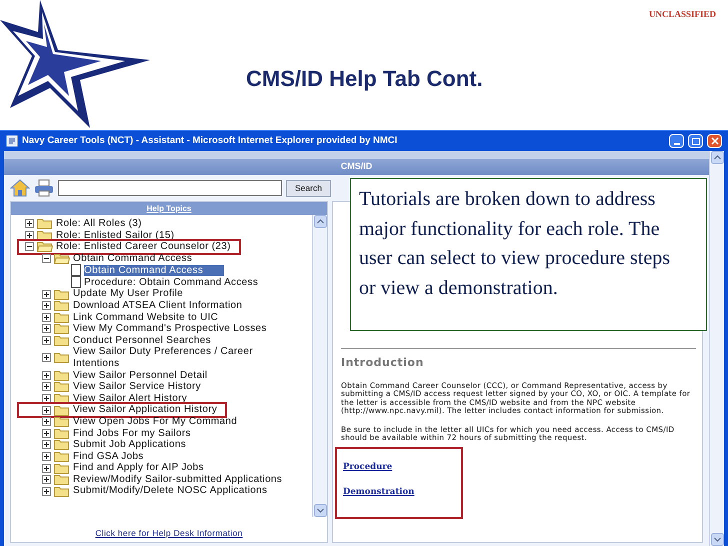 The height and width of the screenshot is (546, 728). I want to click on printer-icon, so click(44, 188).